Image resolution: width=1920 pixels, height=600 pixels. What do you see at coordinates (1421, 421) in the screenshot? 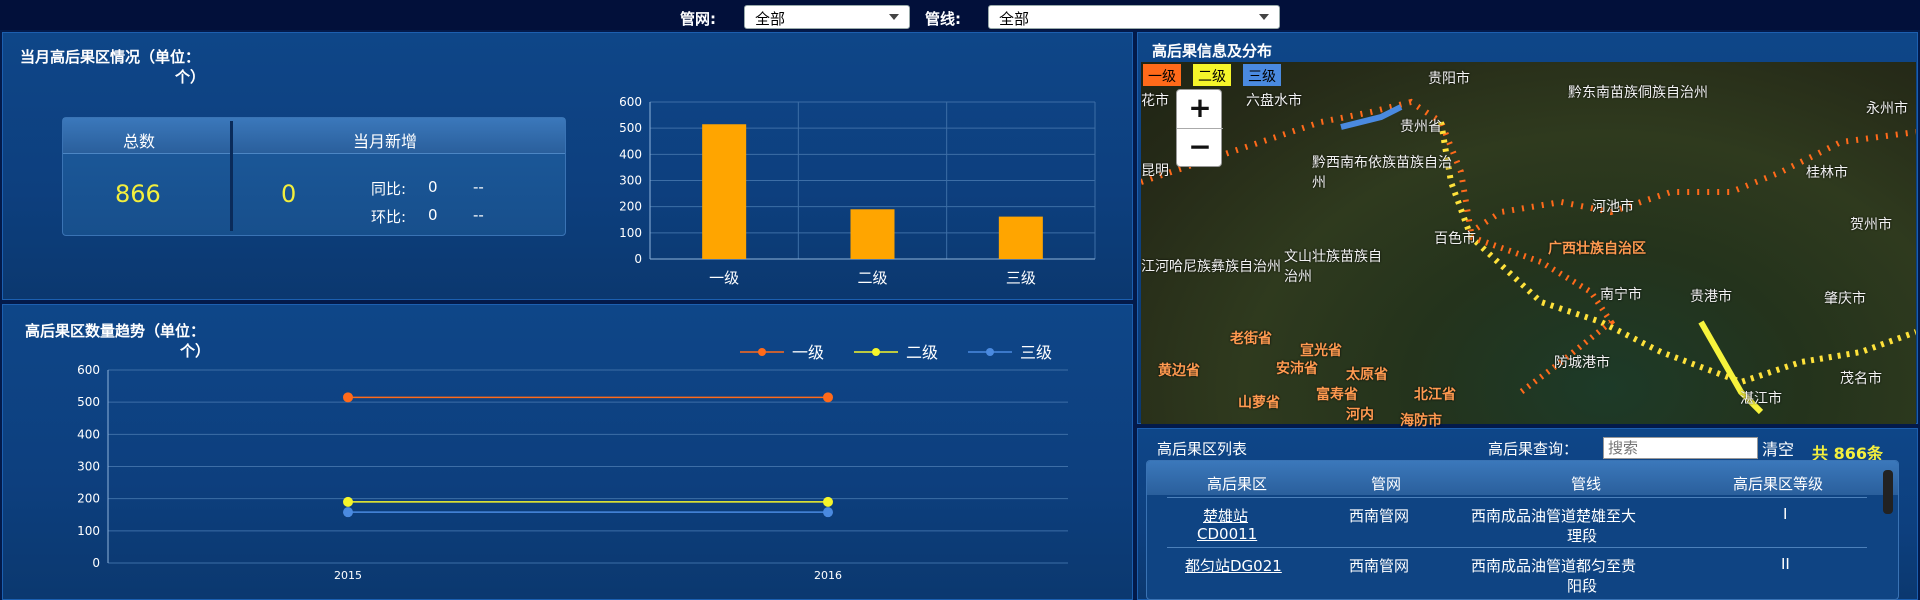
I see `map-label: 海防市` at bounding box center [1421, 421].